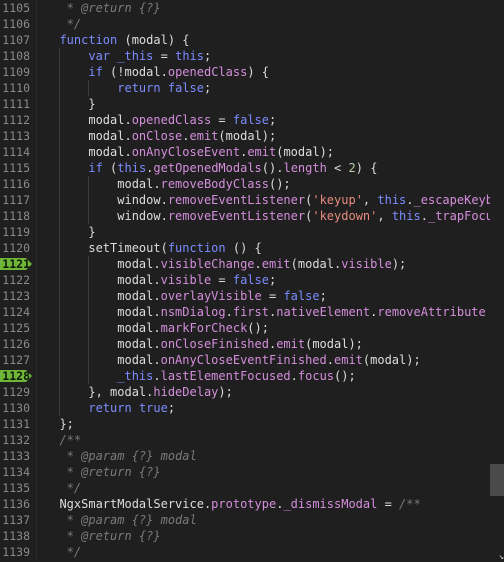 The height and width of the screenshot is (562, 504). What do you see at coordinates (110, 408) in the screenshot?
I see `code-text: return true;` at bounding box center [110, 408].